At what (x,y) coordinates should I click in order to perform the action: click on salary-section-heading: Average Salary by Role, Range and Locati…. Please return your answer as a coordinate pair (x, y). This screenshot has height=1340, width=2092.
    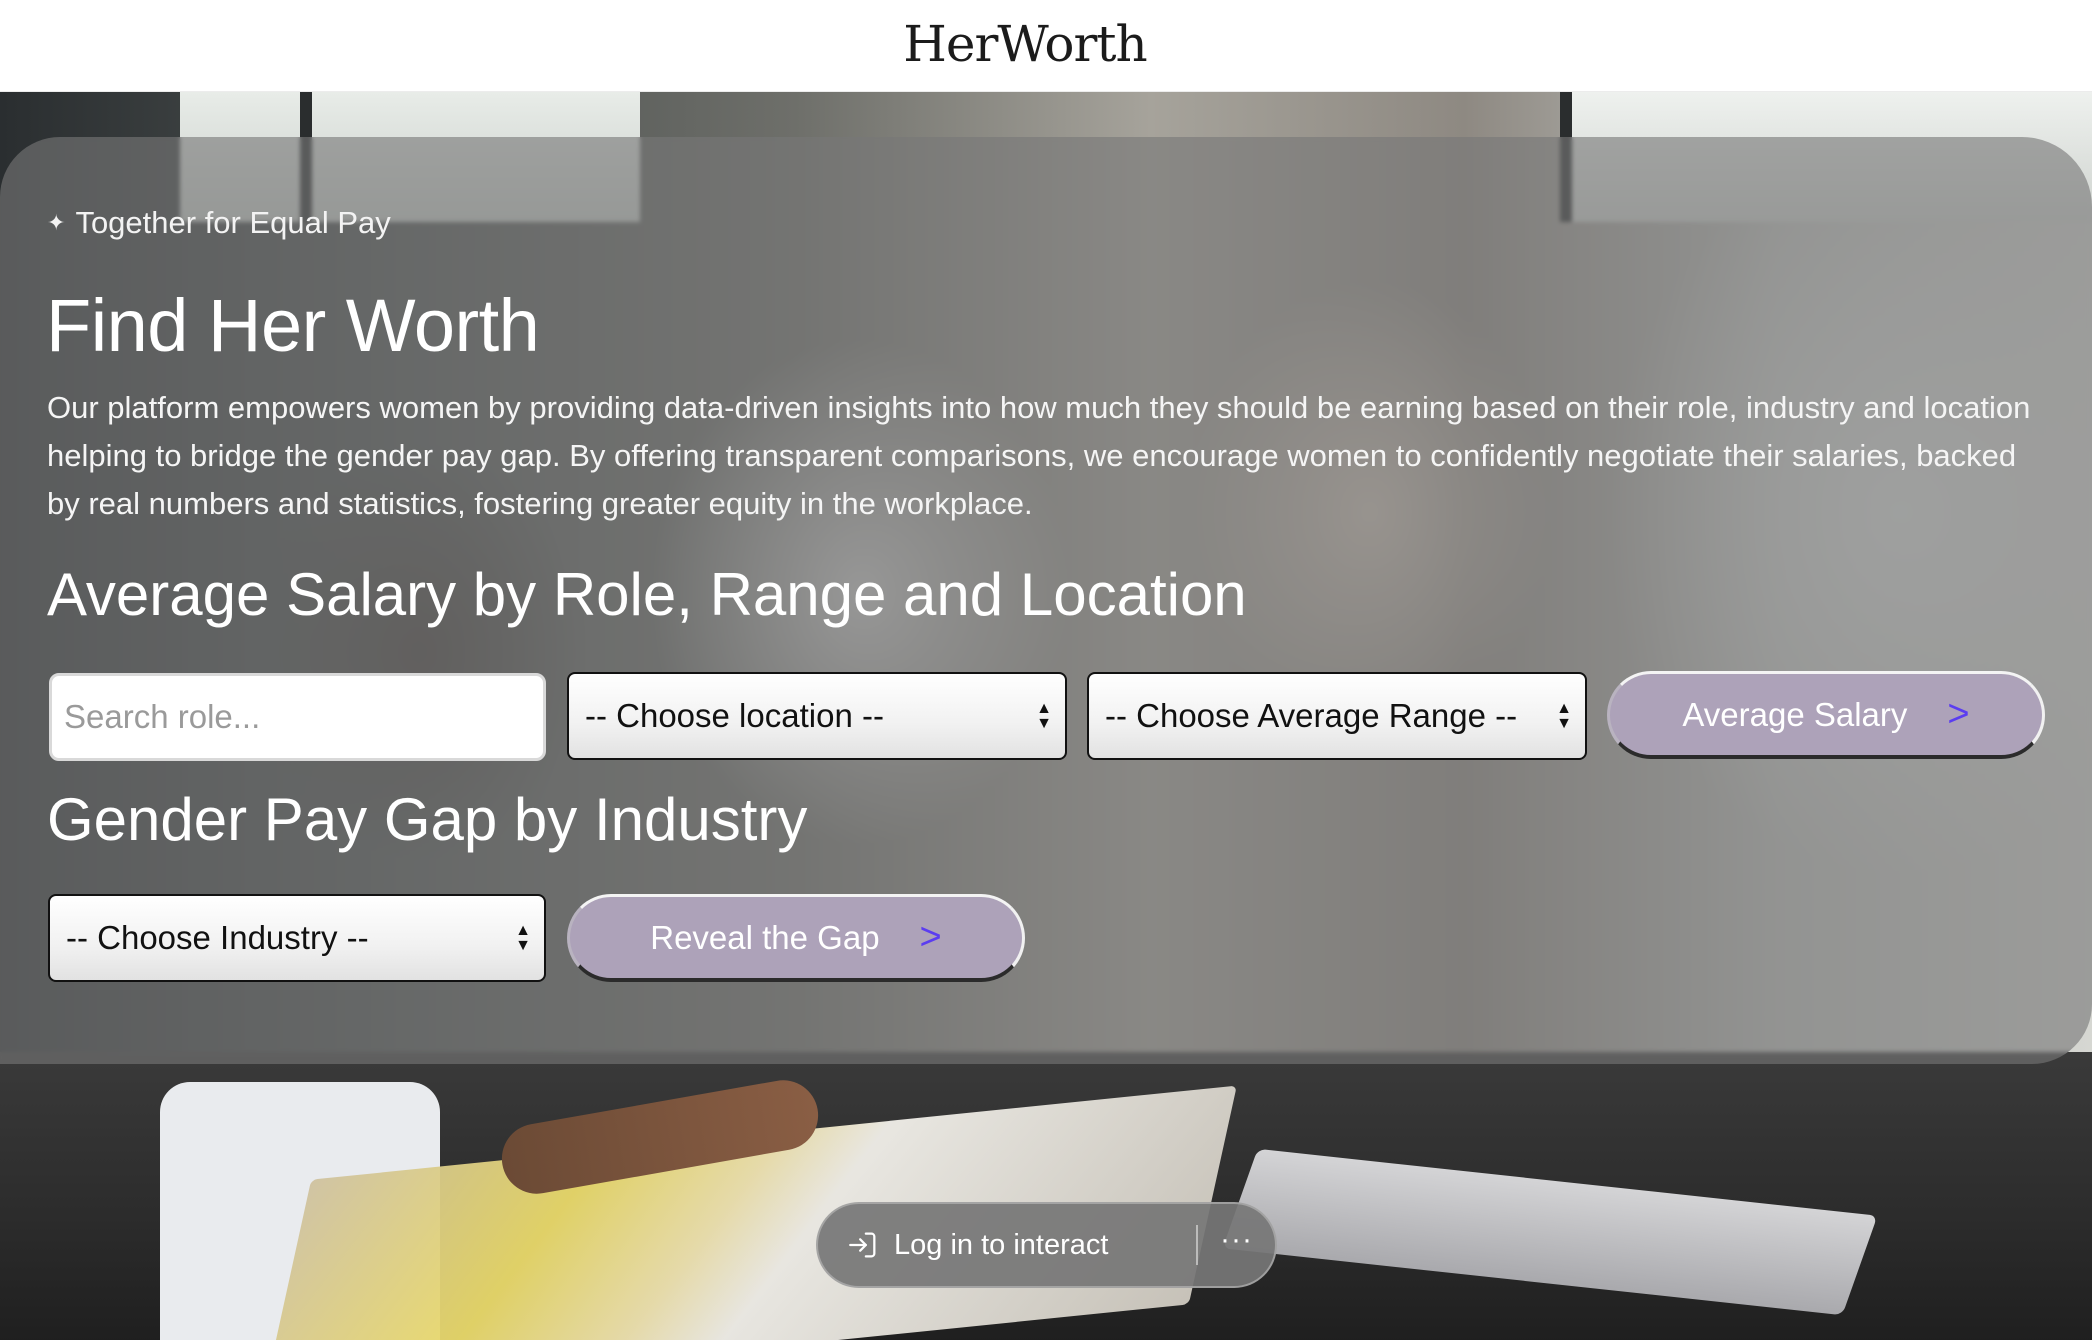
    Looking at the image, I should click on (647, 594).